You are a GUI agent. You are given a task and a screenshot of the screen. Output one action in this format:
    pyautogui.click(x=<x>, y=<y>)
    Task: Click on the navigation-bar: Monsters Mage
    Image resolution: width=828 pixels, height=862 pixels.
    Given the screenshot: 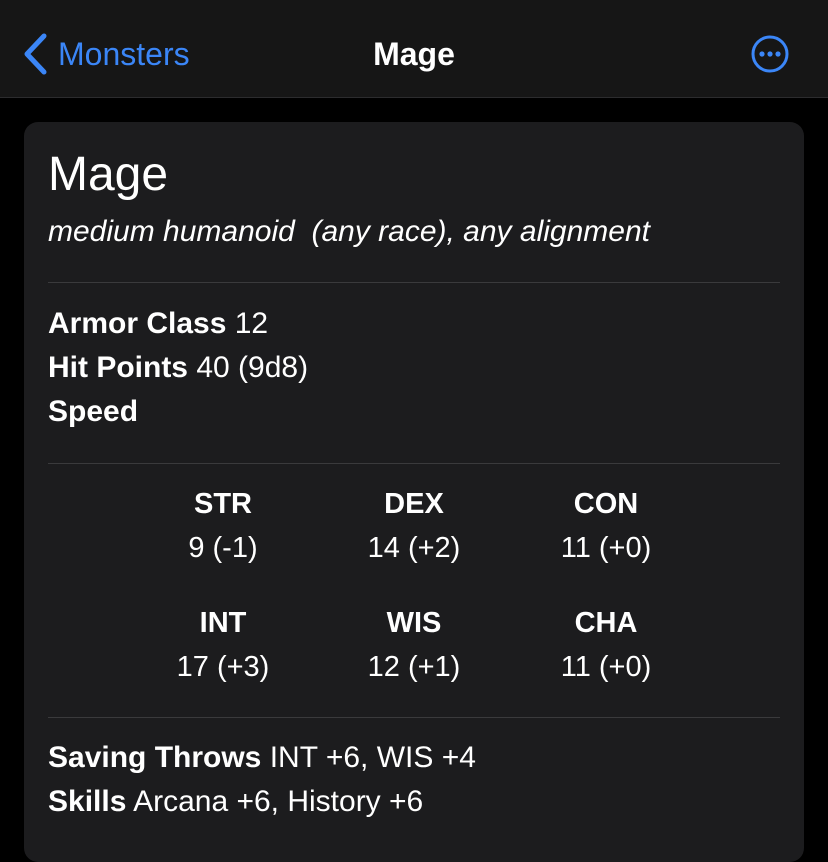 What is the action you would take?
    pyautogui.click(x=414, y=49)
    